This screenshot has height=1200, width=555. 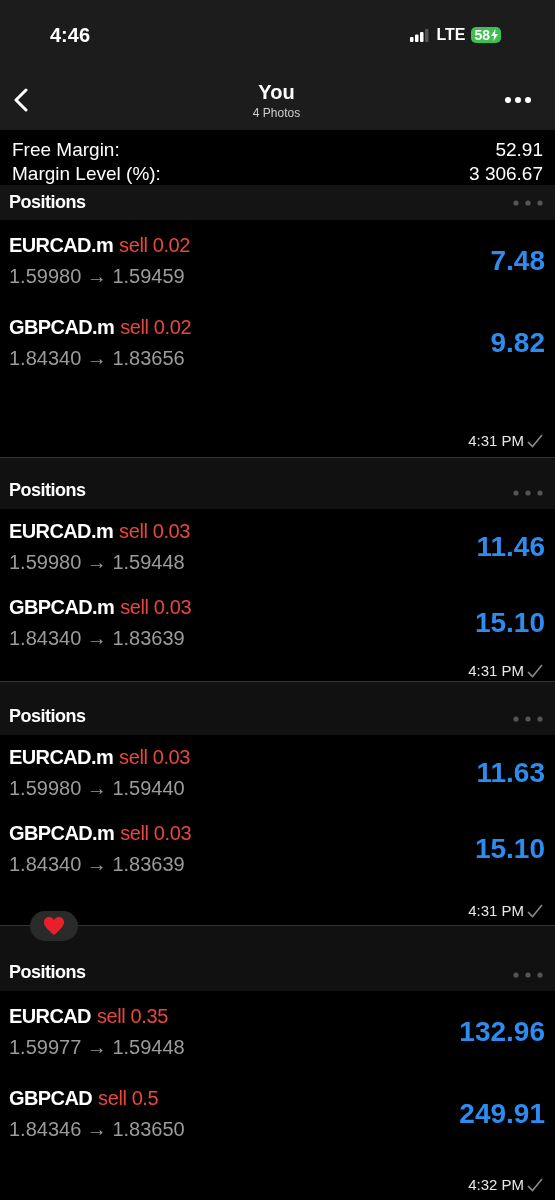 What do you see at coordinates (502, 1032) in the screenshot?
I see `profit-value: 132.96` at bounding box center [502, 1032].